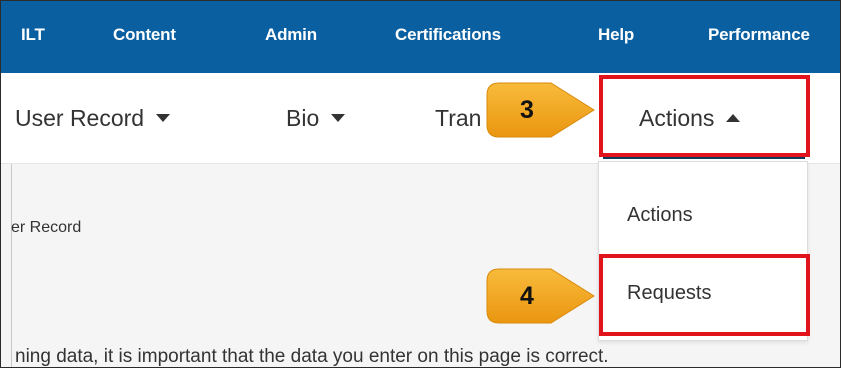 This screenshot has height=368, width=841. I want to click on tab-user-record: User Record, so click(93, 118).